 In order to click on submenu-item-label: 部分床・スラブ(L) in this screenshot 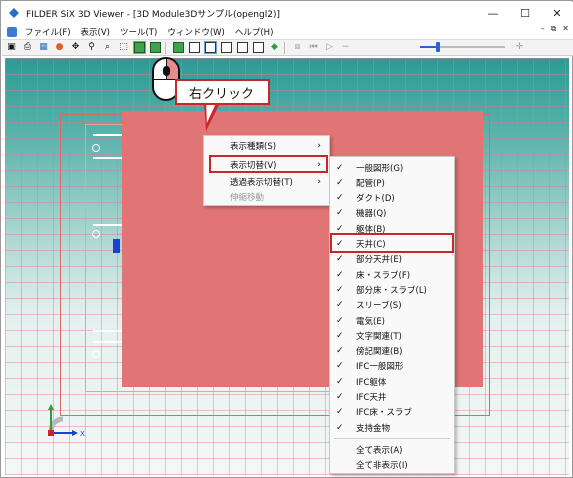, I will do `click(391, 290)`.